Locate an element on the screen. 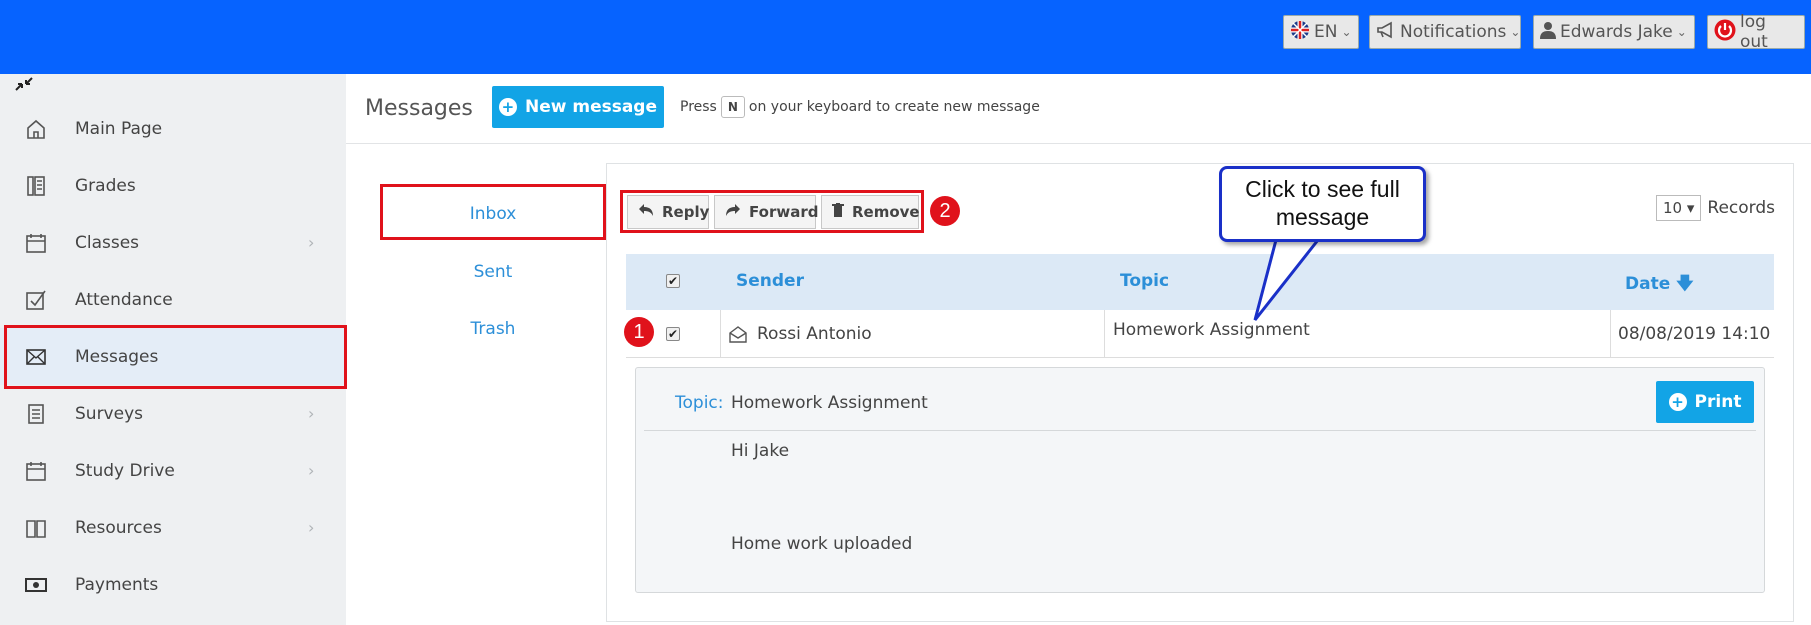  folder-label: Sent is located at coordinates (493, 272).